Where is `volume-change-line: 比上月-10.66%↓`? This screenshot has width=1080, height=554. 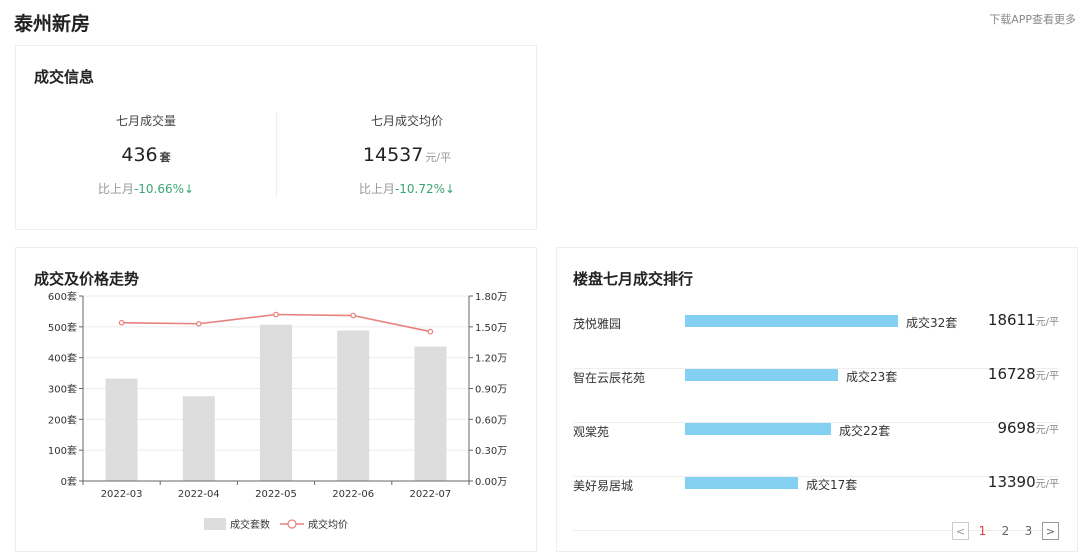 volume-change-line: 比上月-10.66%↓ is located at coordinates (146, 188).